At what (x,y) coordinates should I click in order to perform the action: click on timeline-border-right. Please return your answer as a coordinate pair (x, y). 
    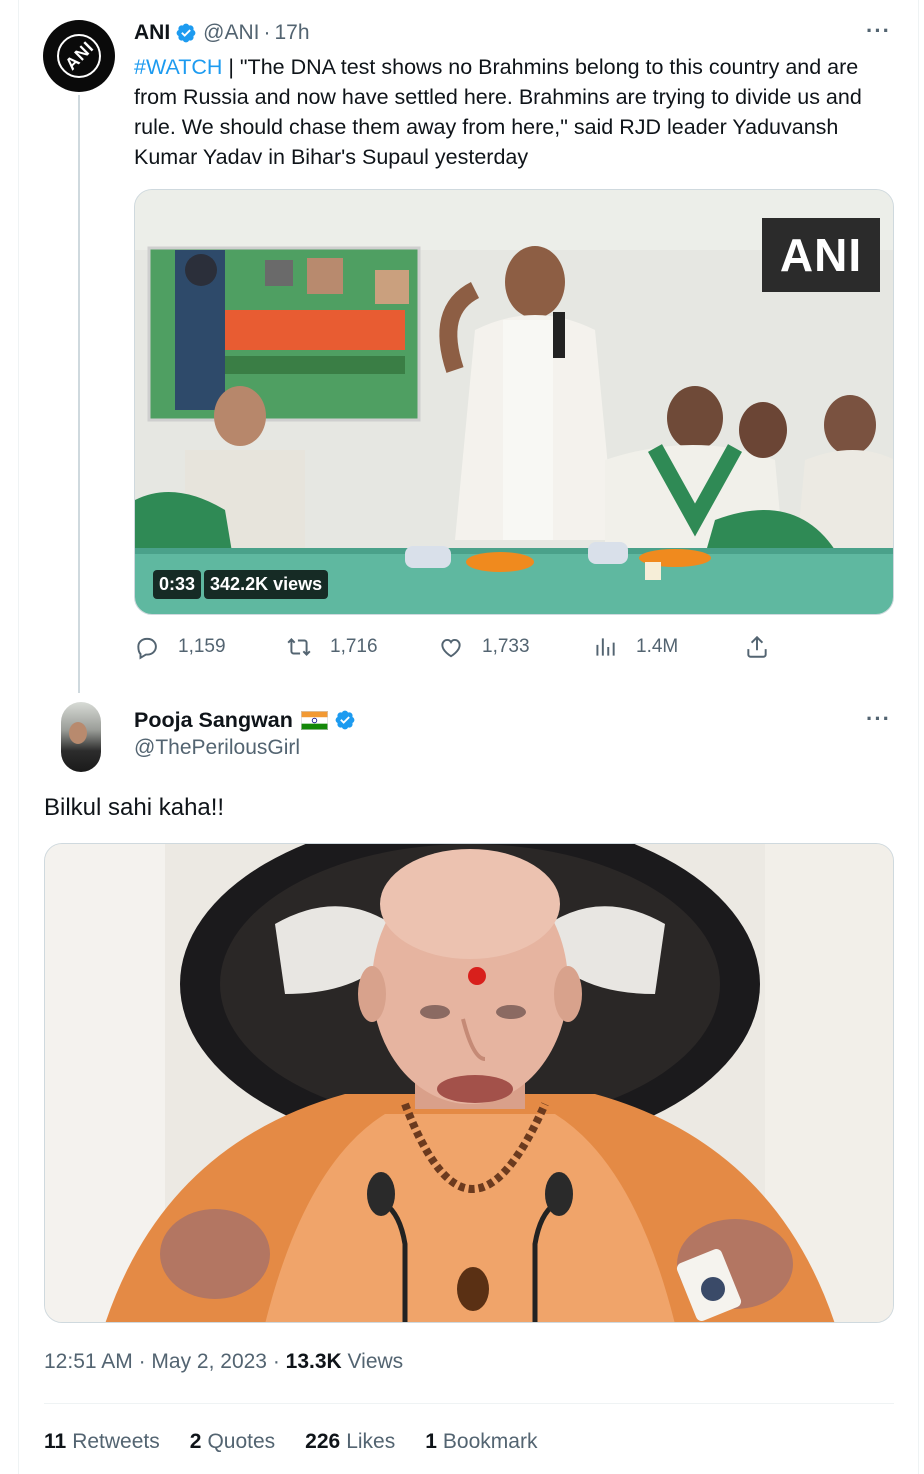
    Looking at the image, I should click on (918, 737).